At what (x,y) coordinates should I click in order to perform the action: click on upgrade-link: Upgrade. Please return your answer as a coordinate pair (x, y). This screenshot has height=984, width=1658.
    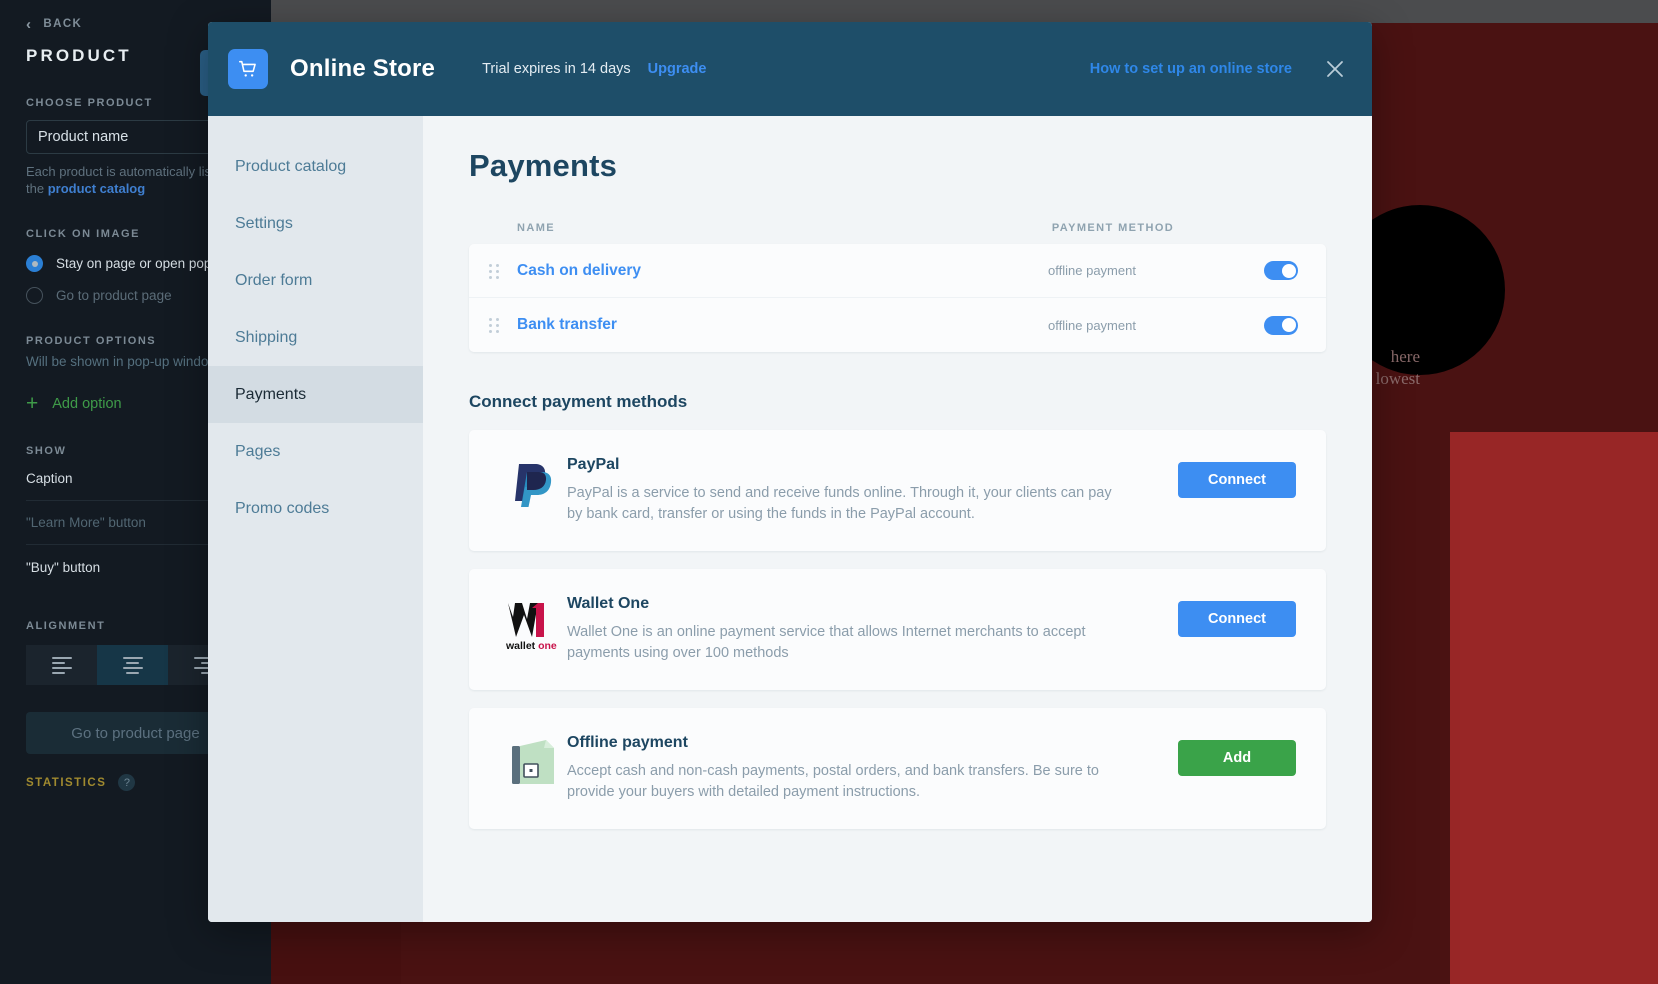
    Looking at the image, I should click on (677, 69).